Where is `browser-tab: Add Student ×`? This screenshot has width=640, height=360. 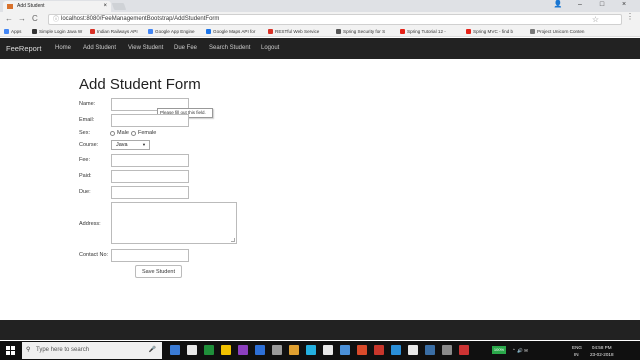
browser-tab: Add Student × is located at coordinates (57, 6).